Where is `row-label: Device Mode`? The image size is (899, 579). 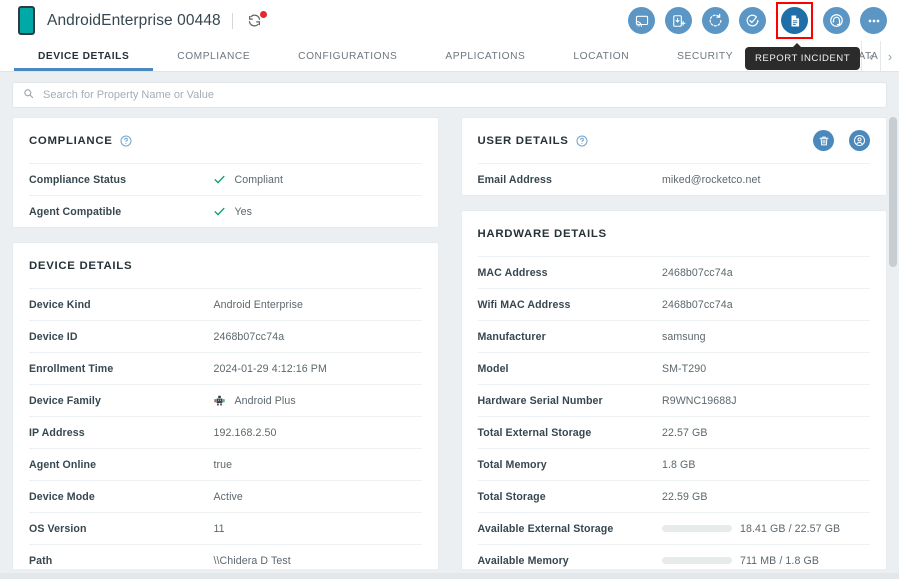 row-label: Device Mode is located at coordinates (62, 496).